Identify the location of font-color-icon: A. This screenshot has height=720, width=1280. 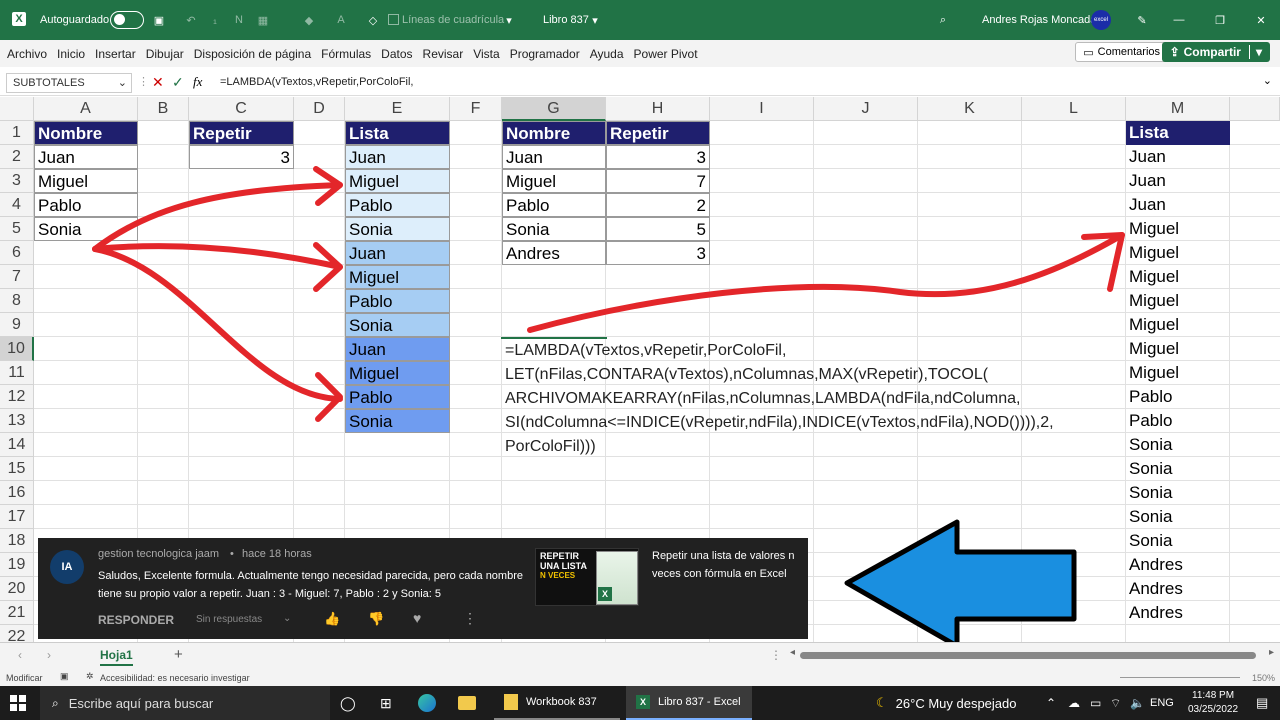
(341, 20).